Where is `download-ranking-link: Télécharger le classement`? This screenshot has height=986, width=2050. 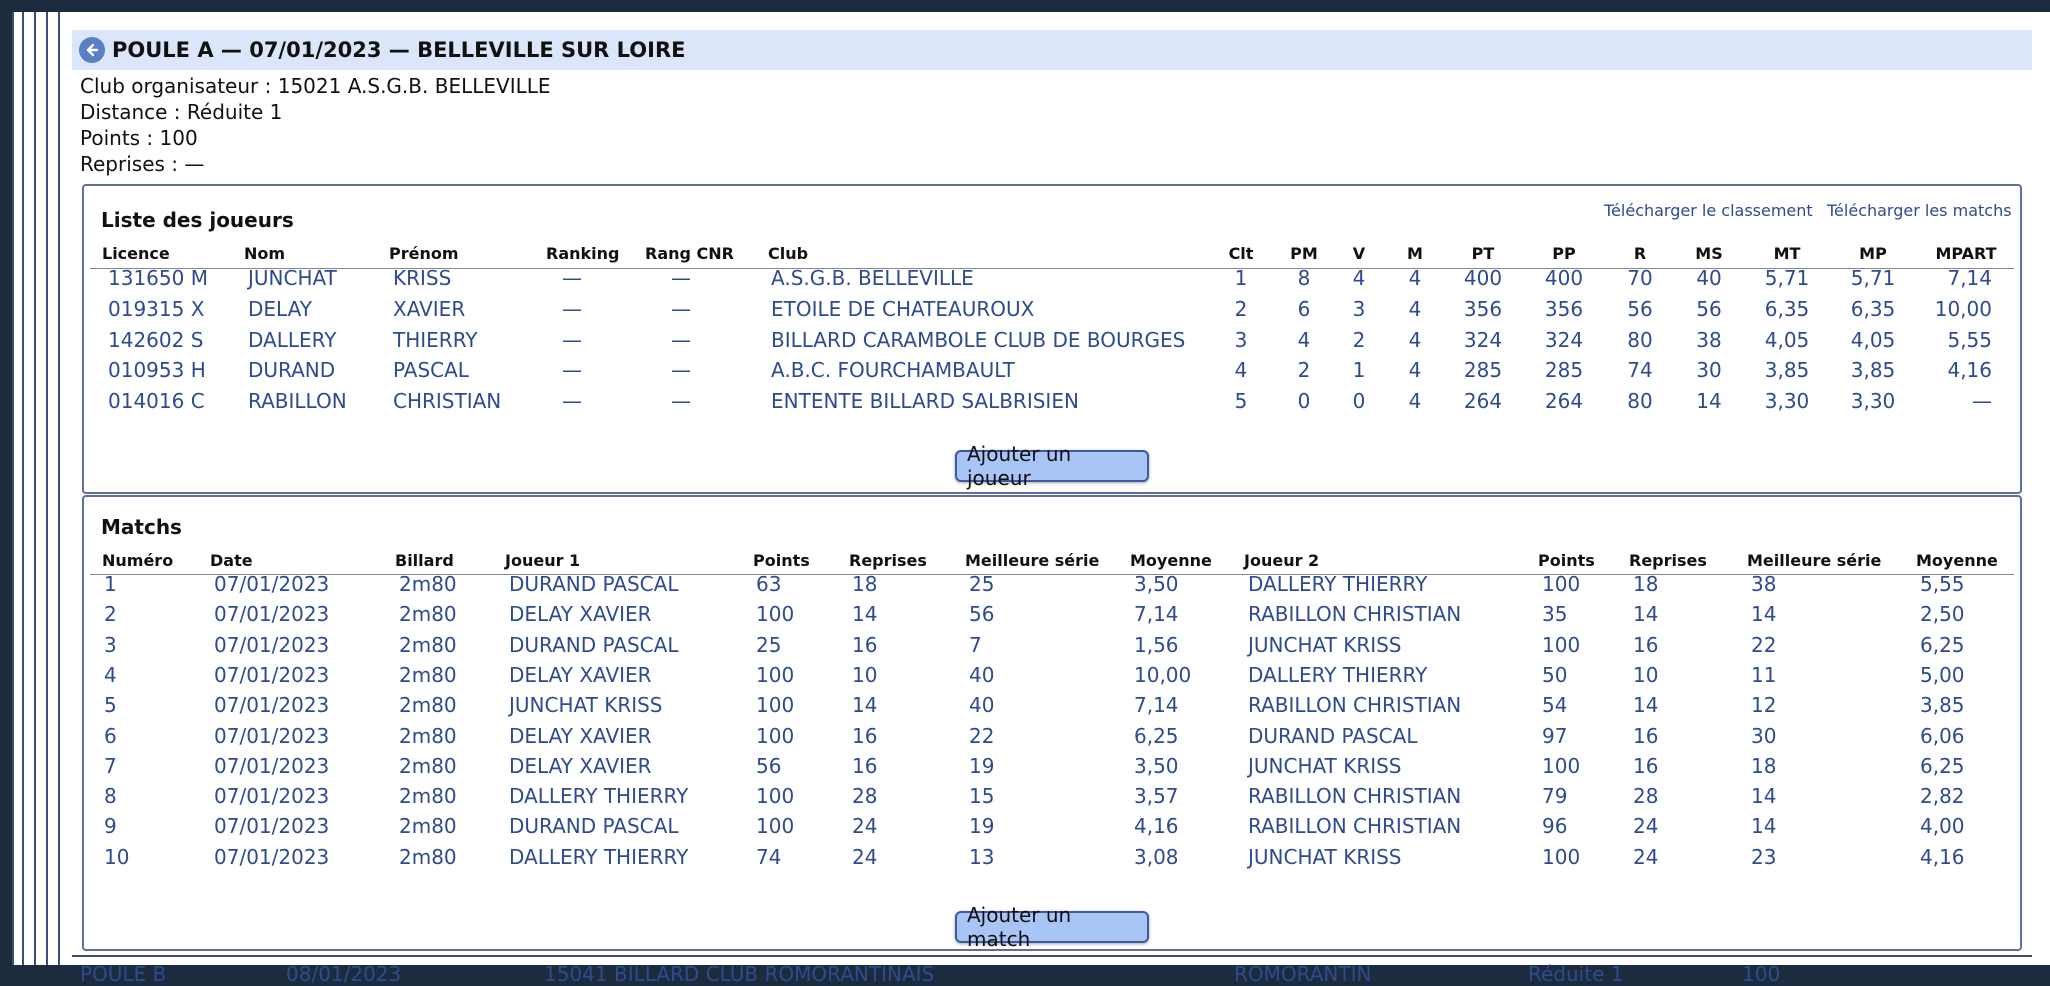 download-ranking-link: Télécharger le classement is located at coordinates (1708, 210).